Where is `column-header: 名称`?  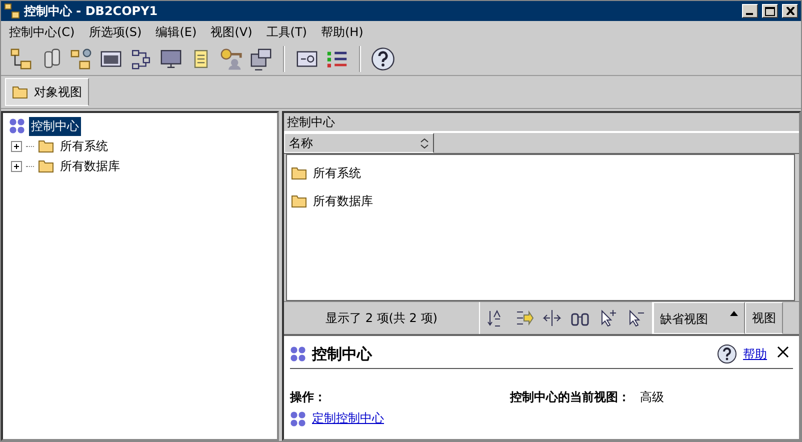
column-header: 名称 is located at coordinates (359, 143).